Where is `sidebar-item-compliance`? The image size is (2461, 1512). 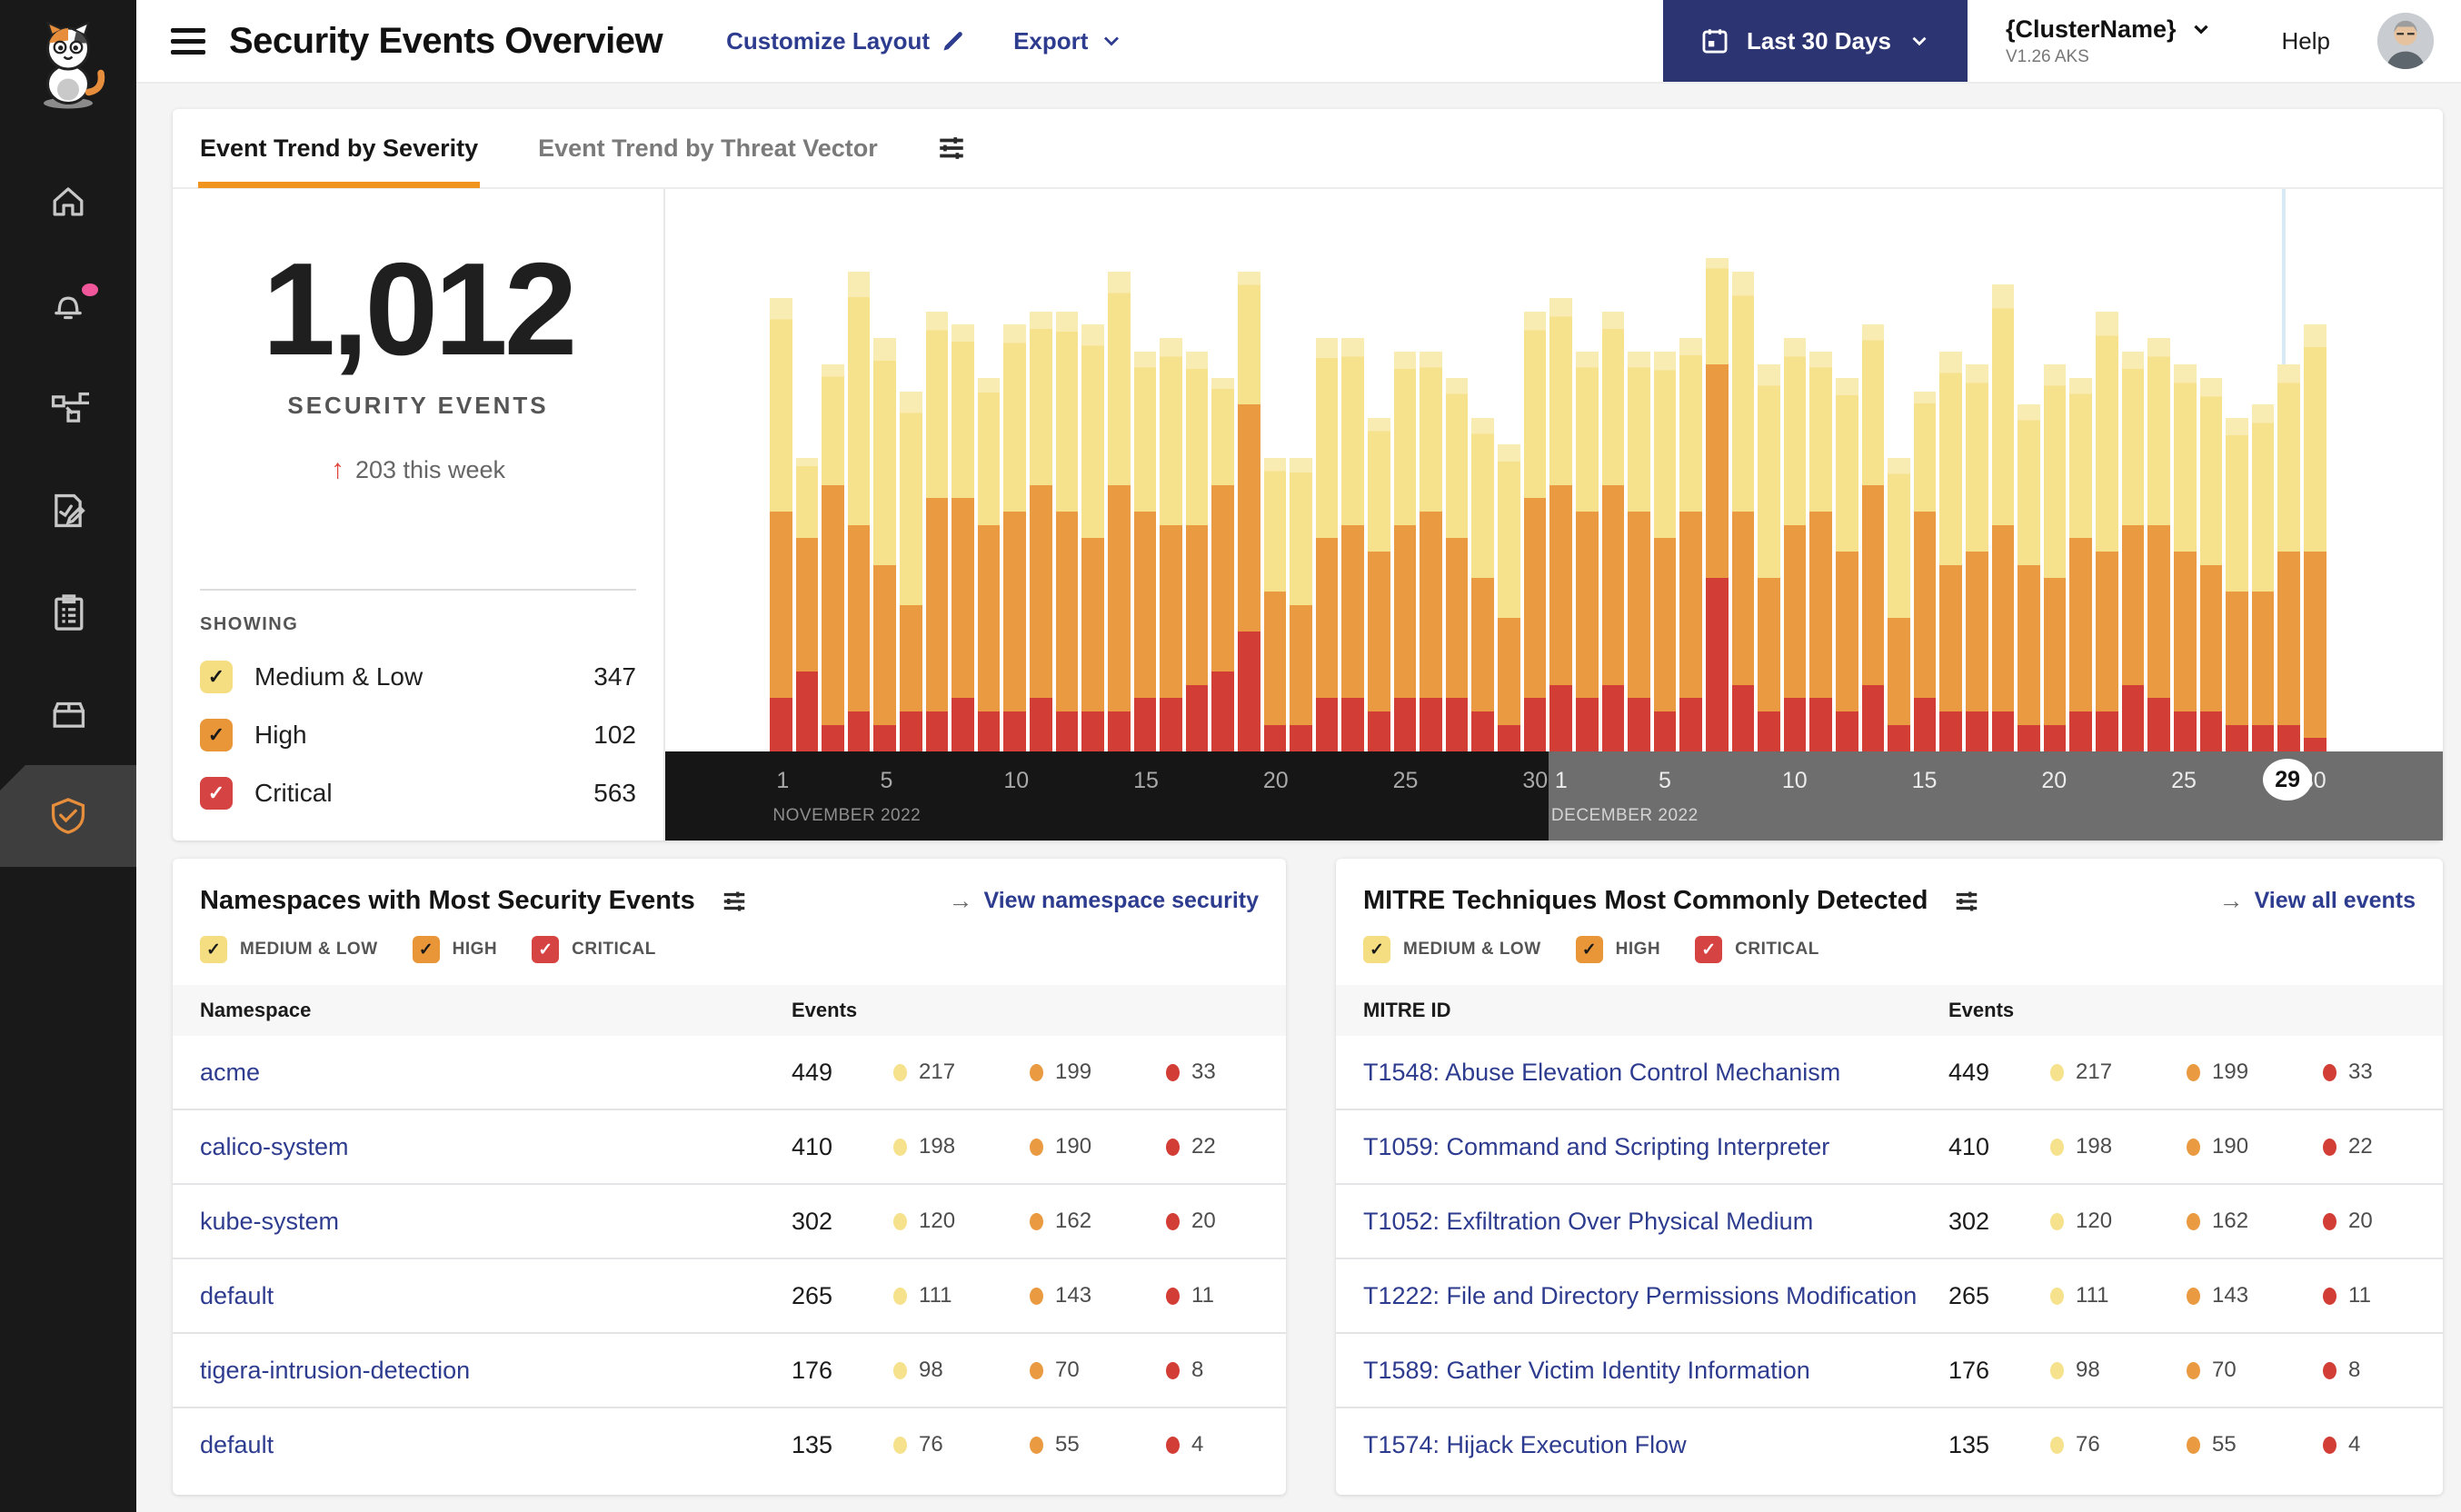 sidebar-item-compliance is located at coordinates (68, 612).